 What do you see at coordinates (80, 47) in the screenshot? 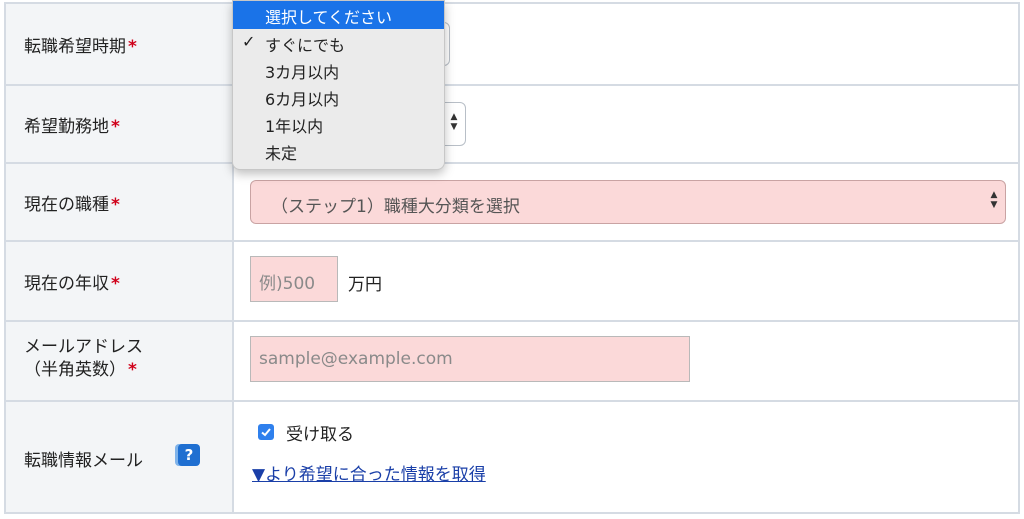
I see `transfer-timing-label: 転職希望時期 *` at bounding box center [80, 47].